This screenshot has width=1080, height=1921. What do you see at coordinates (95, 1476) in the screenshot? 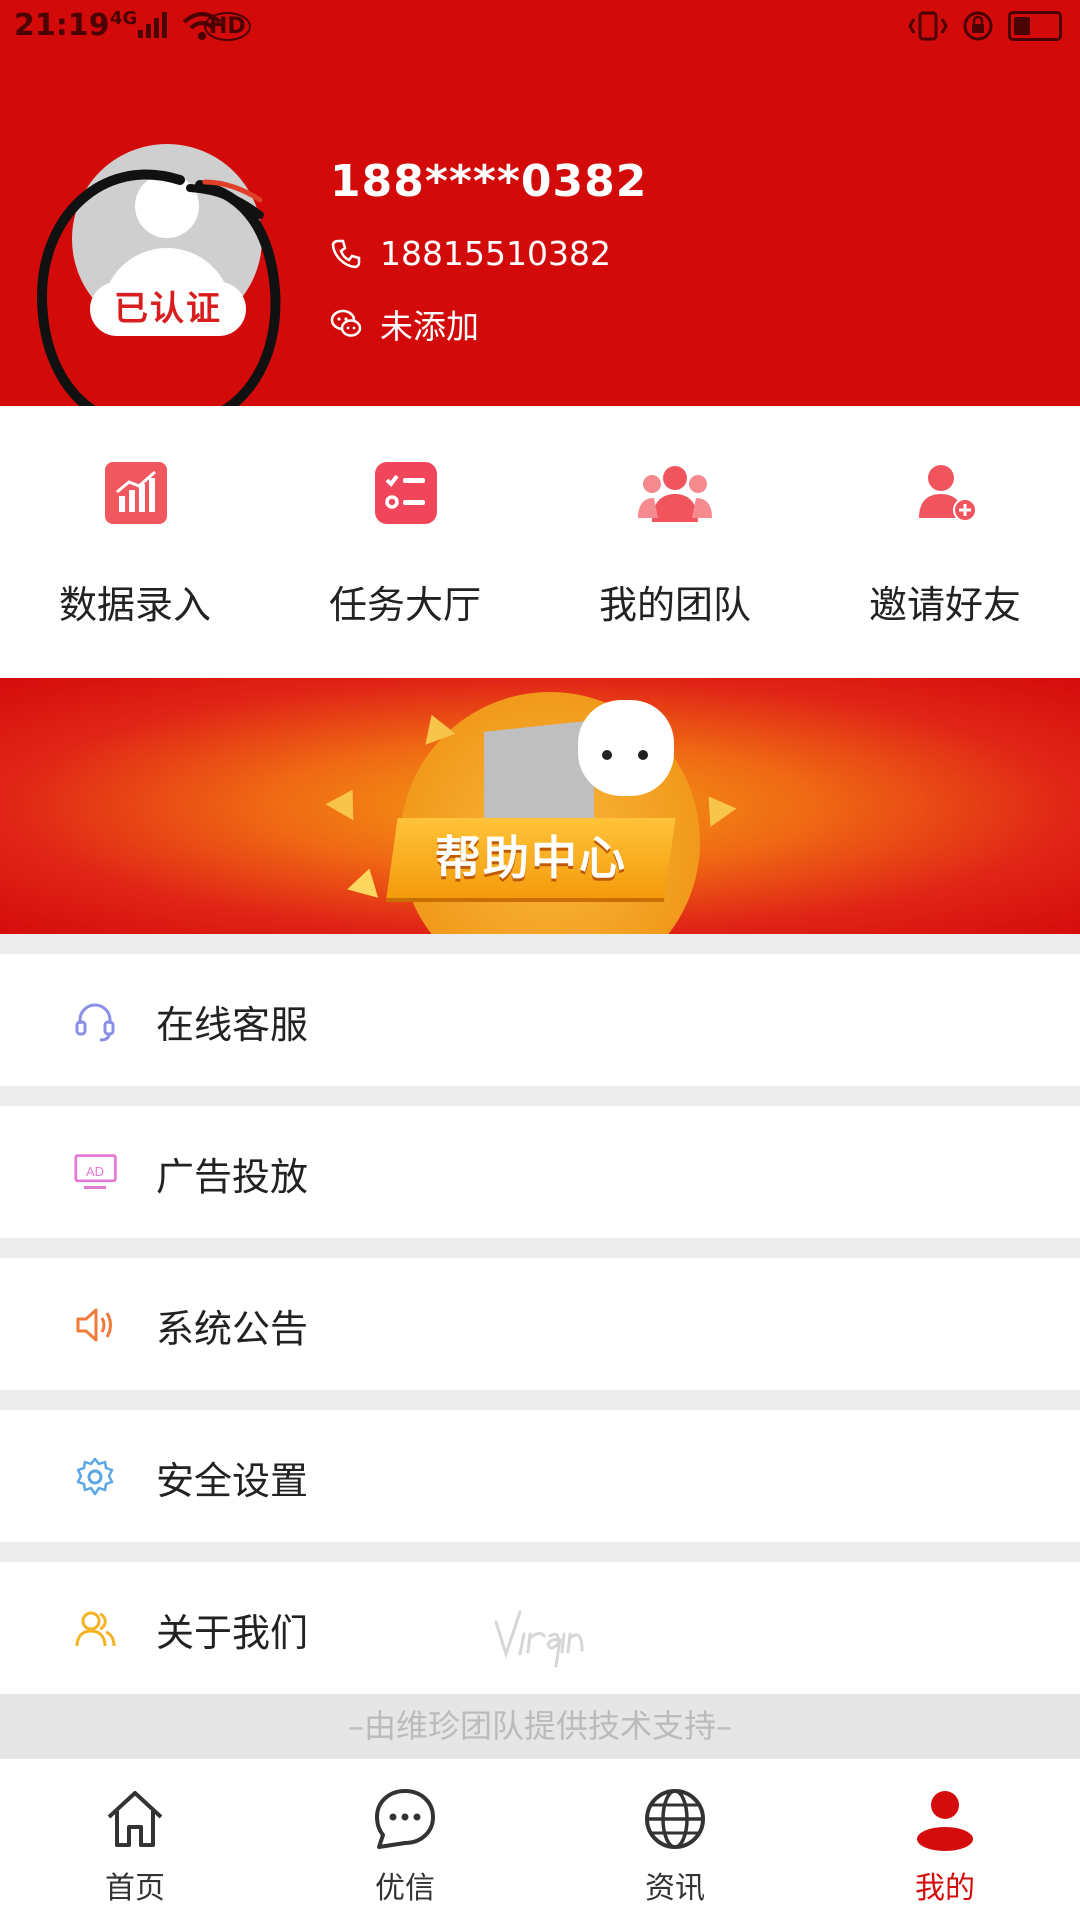
I see `gear-icon` at bounding box center [95, 1476].